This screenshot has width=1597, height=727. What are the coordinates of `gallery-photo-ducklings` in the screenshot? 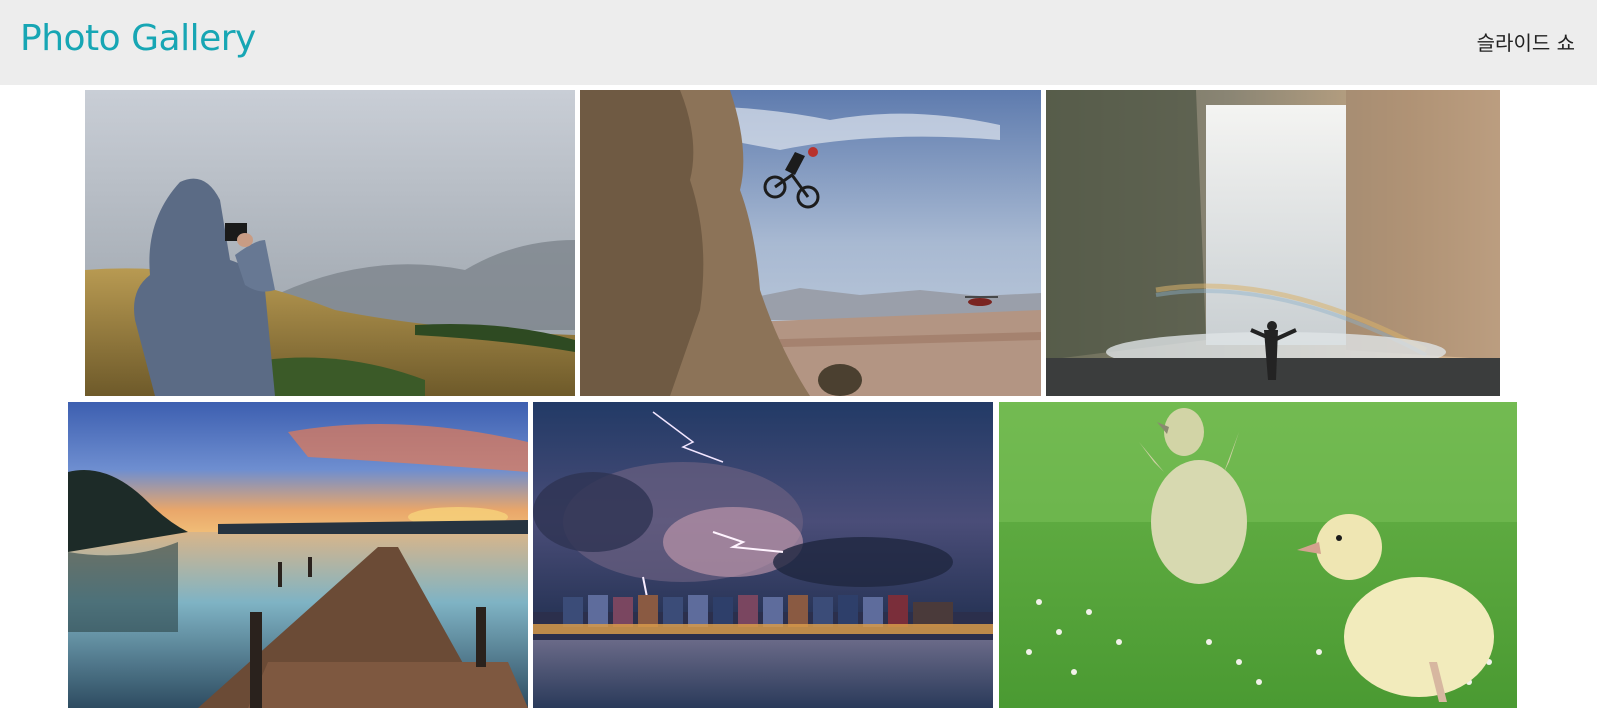 It's located at (1258, 555).